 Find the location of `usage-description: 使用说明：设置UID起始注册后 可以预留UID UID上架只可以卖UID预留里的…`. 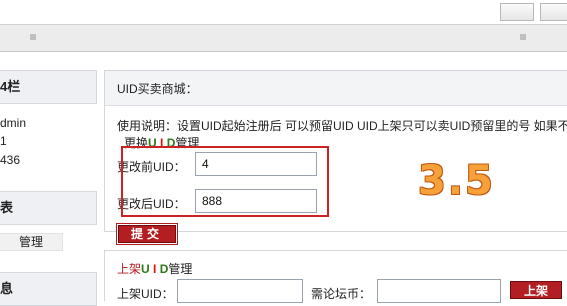

usage-description: 使用说明：设置UID起始注册后 可以预留UID UID上架只可以卖UID预留里的… is located at coordinates (342, 126).